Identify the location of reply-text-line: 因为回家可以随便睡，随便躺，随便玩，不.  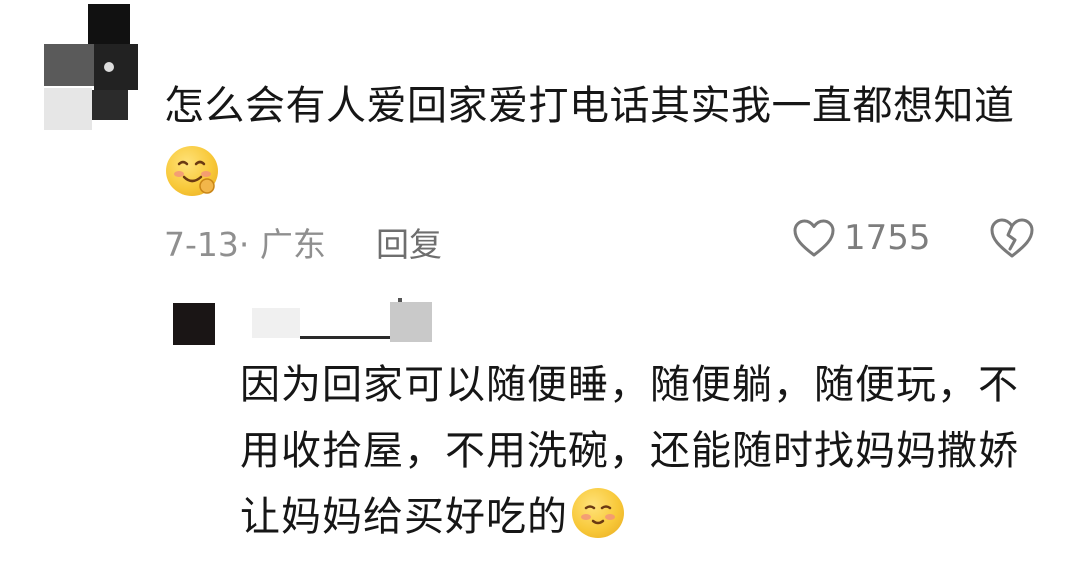
(640, 385).